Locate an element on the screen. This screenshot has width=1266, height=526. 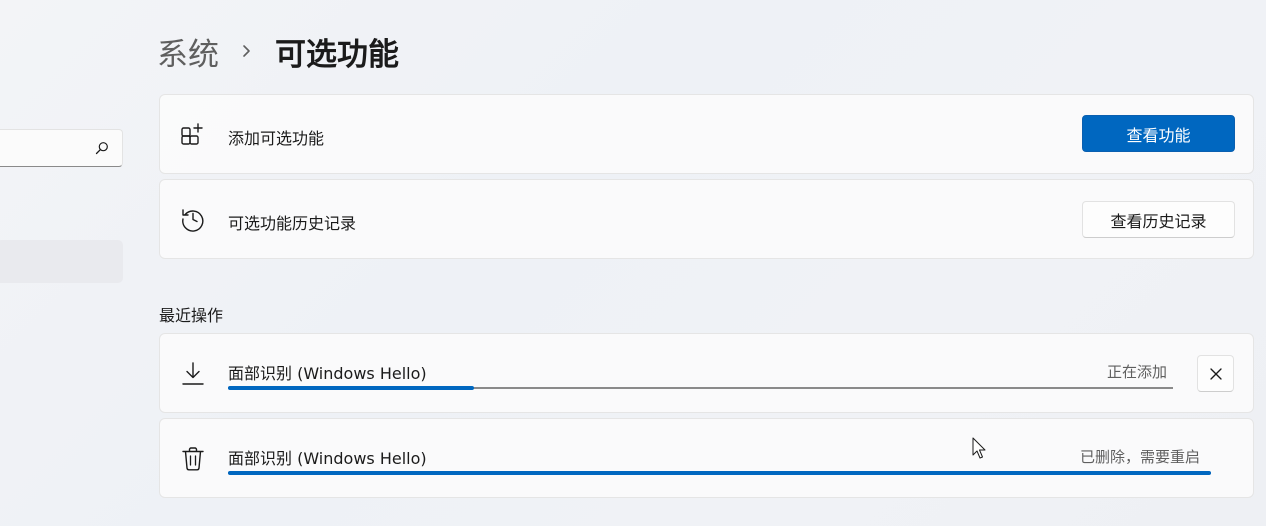
install-progress-fill is located at coordinates (351, 388).